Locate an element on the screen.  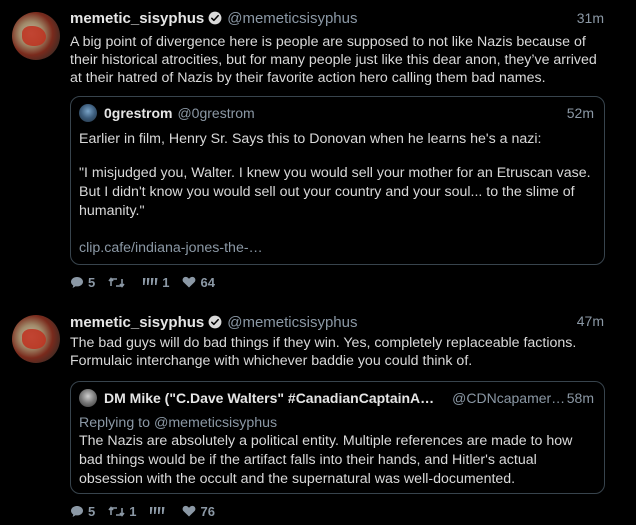
tweet-actions: 5 1 76 is located at coordinates (149, 511).